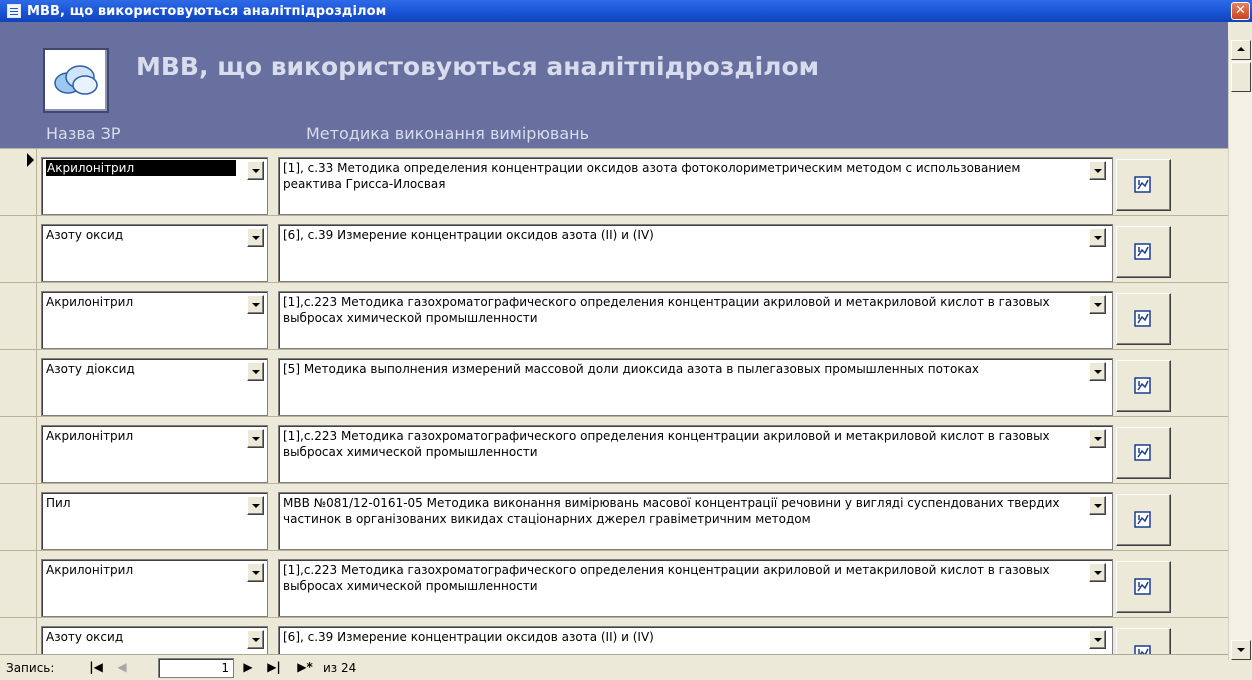  What do you see at coordinates (58, 503) in the screenshot?
I see `substance-value: Пил` at bounding box center [58, 503].